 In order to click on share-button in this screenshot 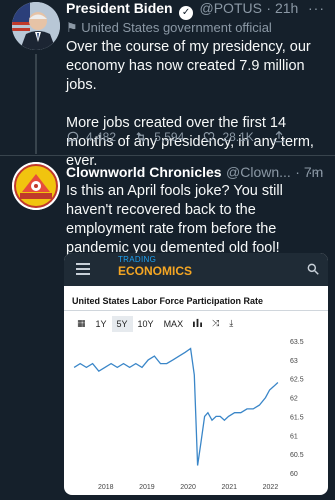, I will do `click(279, 137)`.